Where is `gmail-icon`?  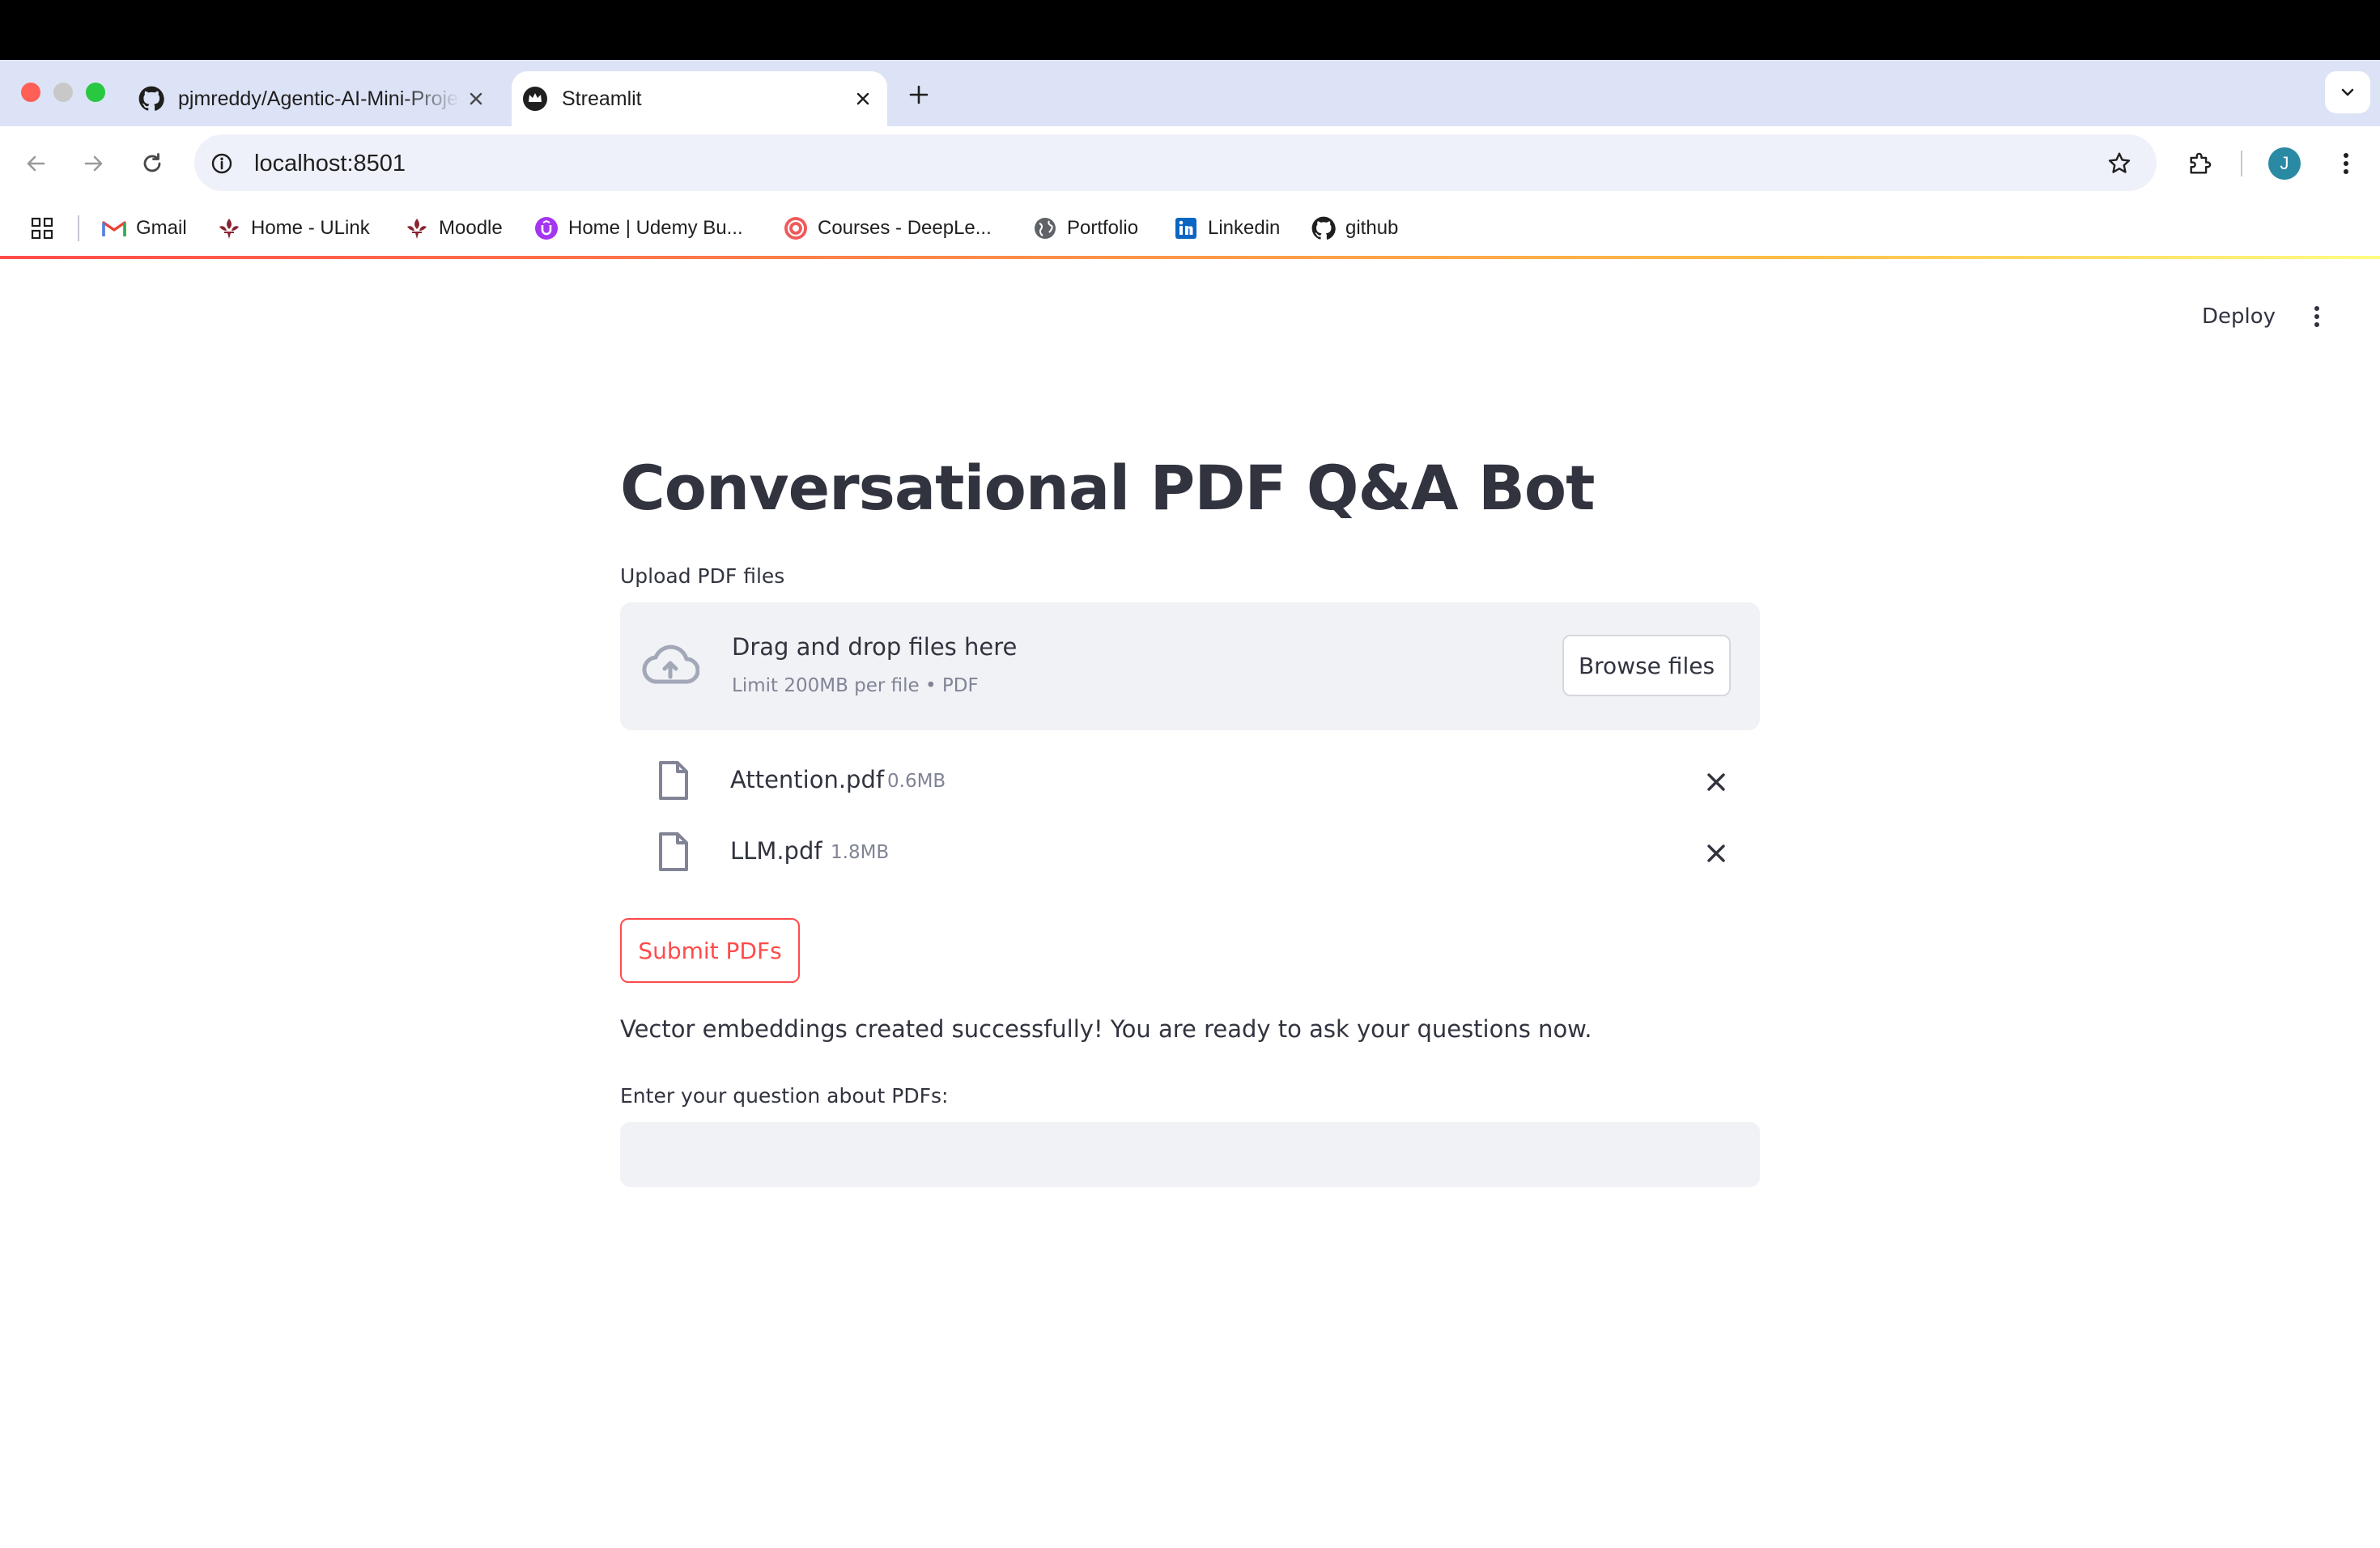 gmail-icon is located at coordinates (114, 228).